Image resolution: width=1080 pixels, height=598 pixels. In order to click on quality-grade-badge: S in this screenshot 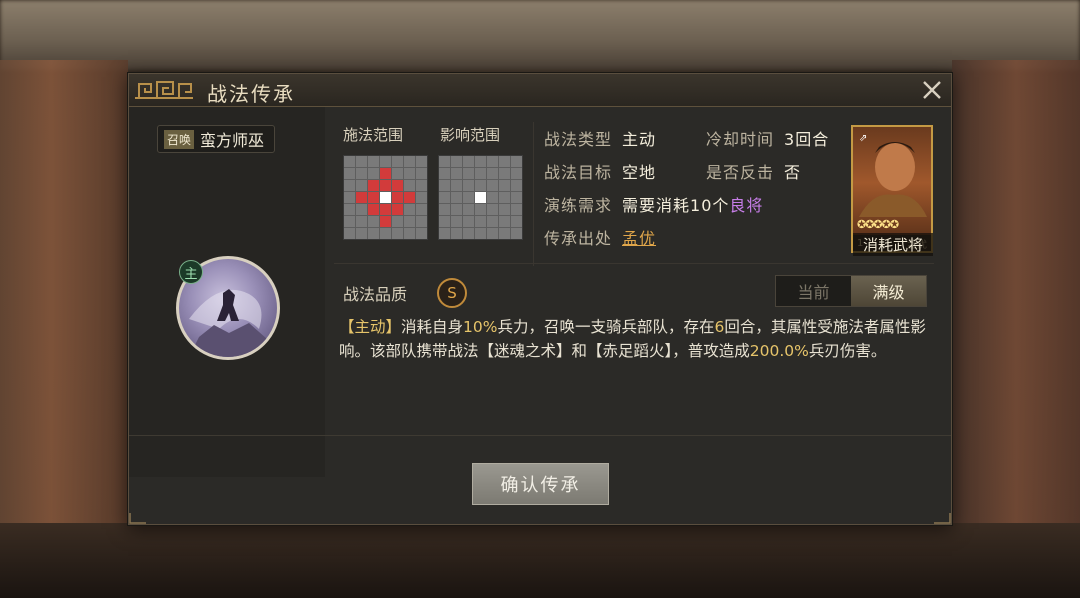, I will do `click(452, 293)`.